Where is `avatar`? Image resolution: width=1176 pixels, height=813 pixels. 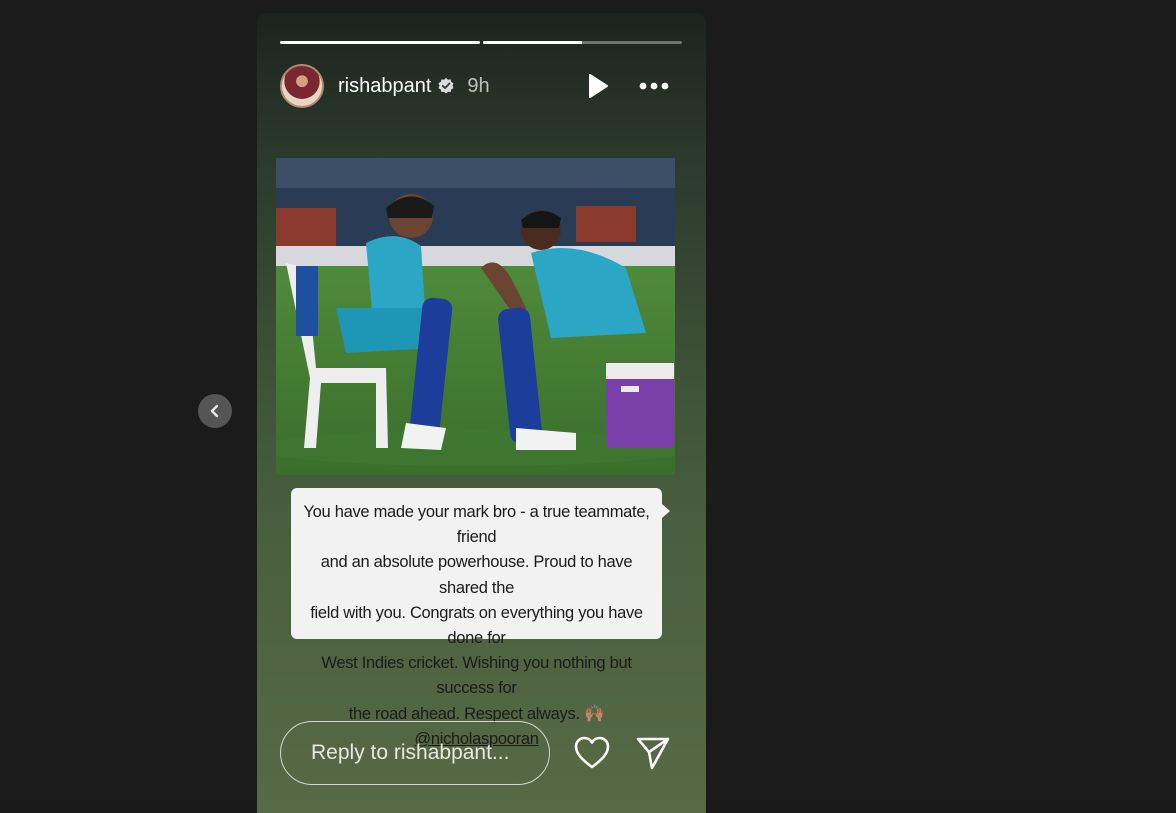 avatar is located at coordinates (302, 86).